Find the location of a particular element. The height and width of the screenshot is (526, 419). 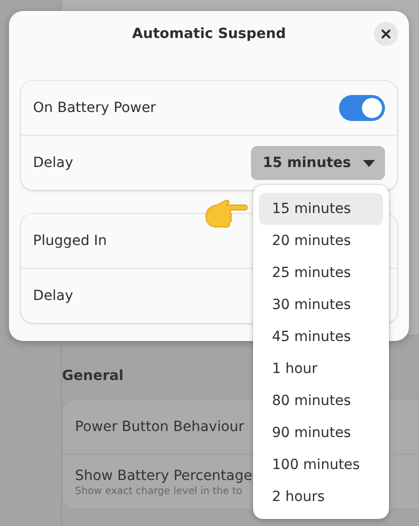

dialog-title: Automatic Suspend is located at coordinates (209, 34).